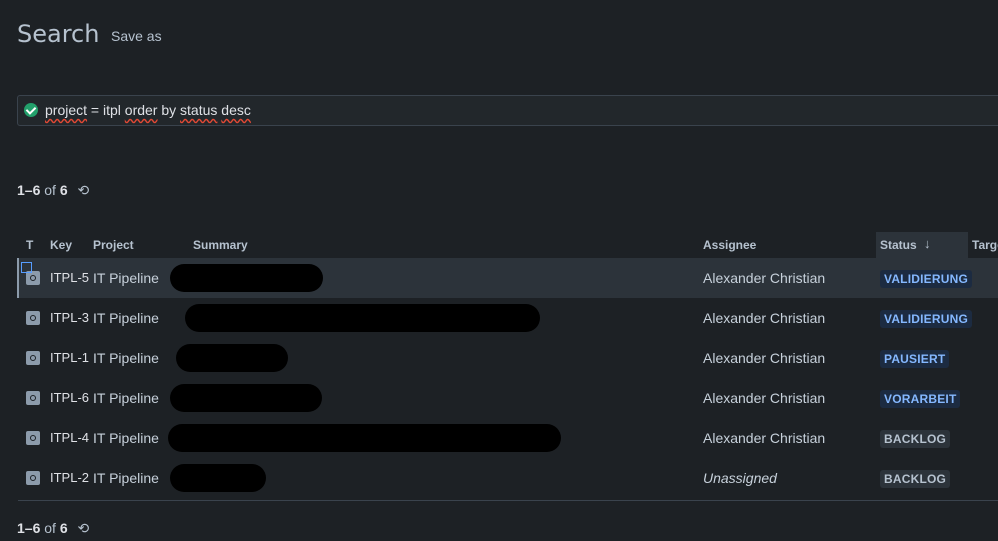 The image size is (998, 541). Describe the element at coordinates (61, 245) in the screenshot. I see `col-key: Key` at that location.